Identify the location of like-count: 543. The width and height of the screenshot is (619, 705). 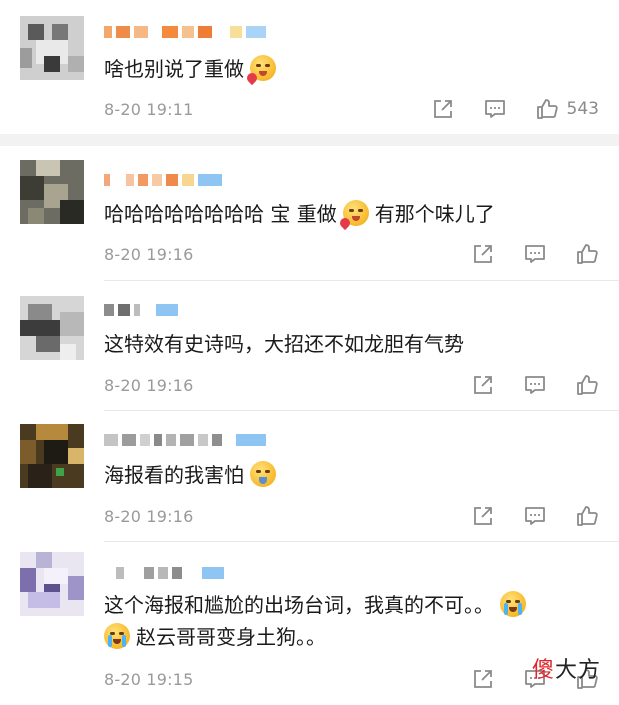
(582, 109).